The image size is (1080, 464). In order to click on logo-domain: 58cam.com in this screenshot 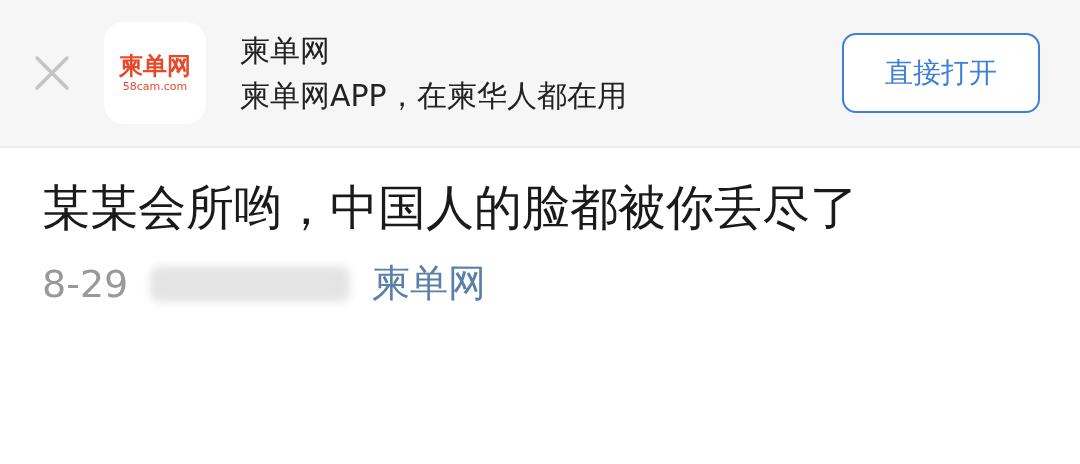, I will do `click(155, 86)`.